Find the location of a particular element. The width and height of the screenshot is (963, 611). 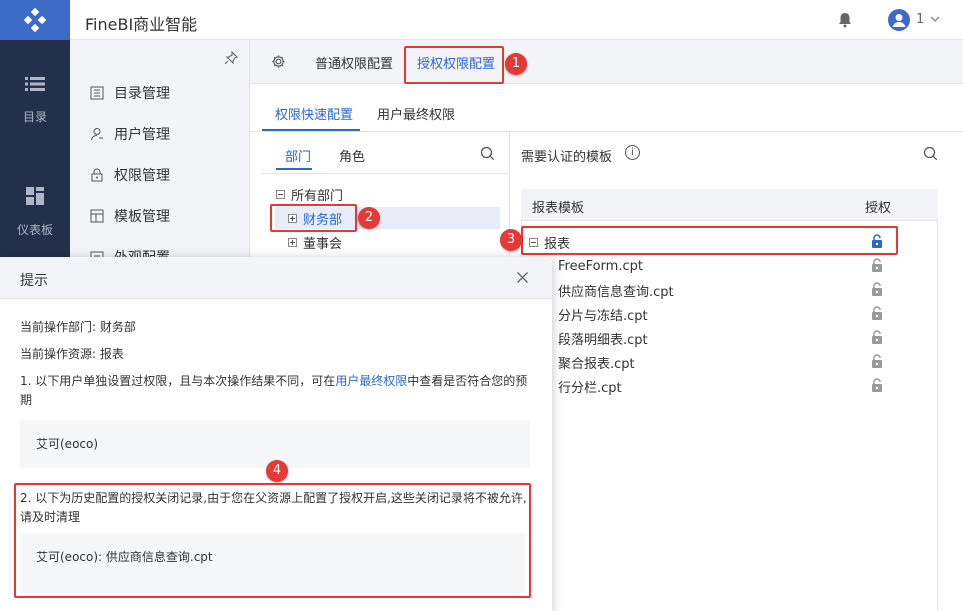

note-1-text: 1. 以下用户单独设置过权限，且与本次操作结果不同，可在 is located at coordinates (178, 381).